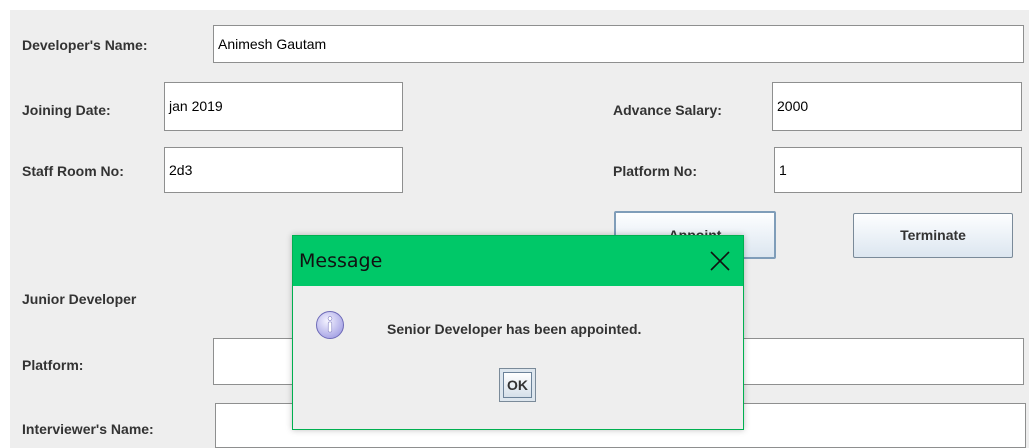  Describe the element at coordinates (88, 429) in the screenshot. I see `interviewer-name-label: Interviewer's Name:` at that location.